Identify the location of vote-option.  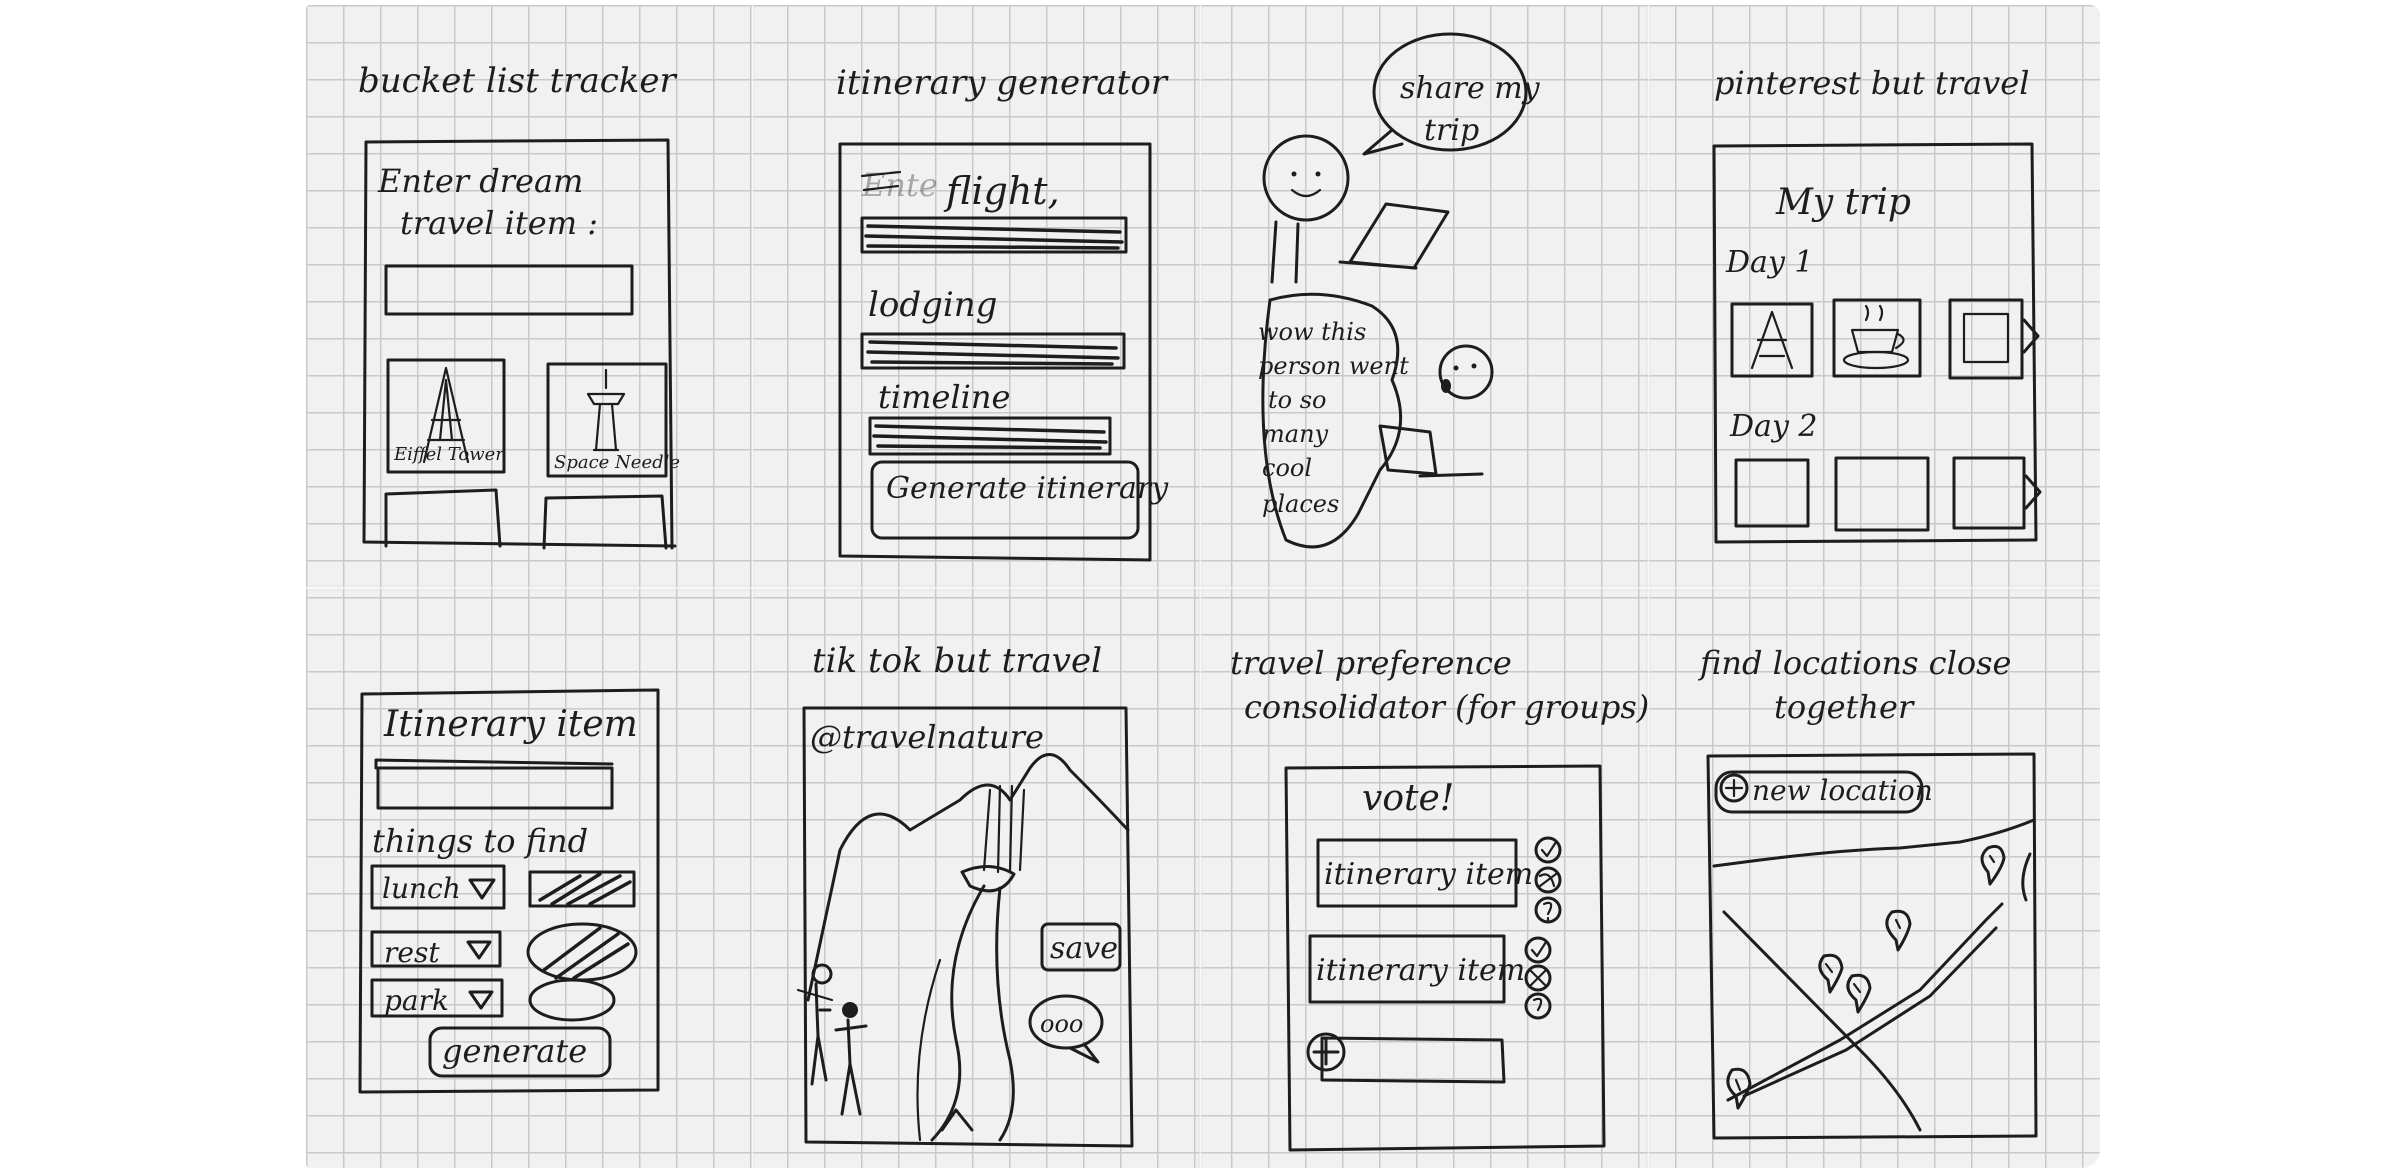
(1538, 1006).